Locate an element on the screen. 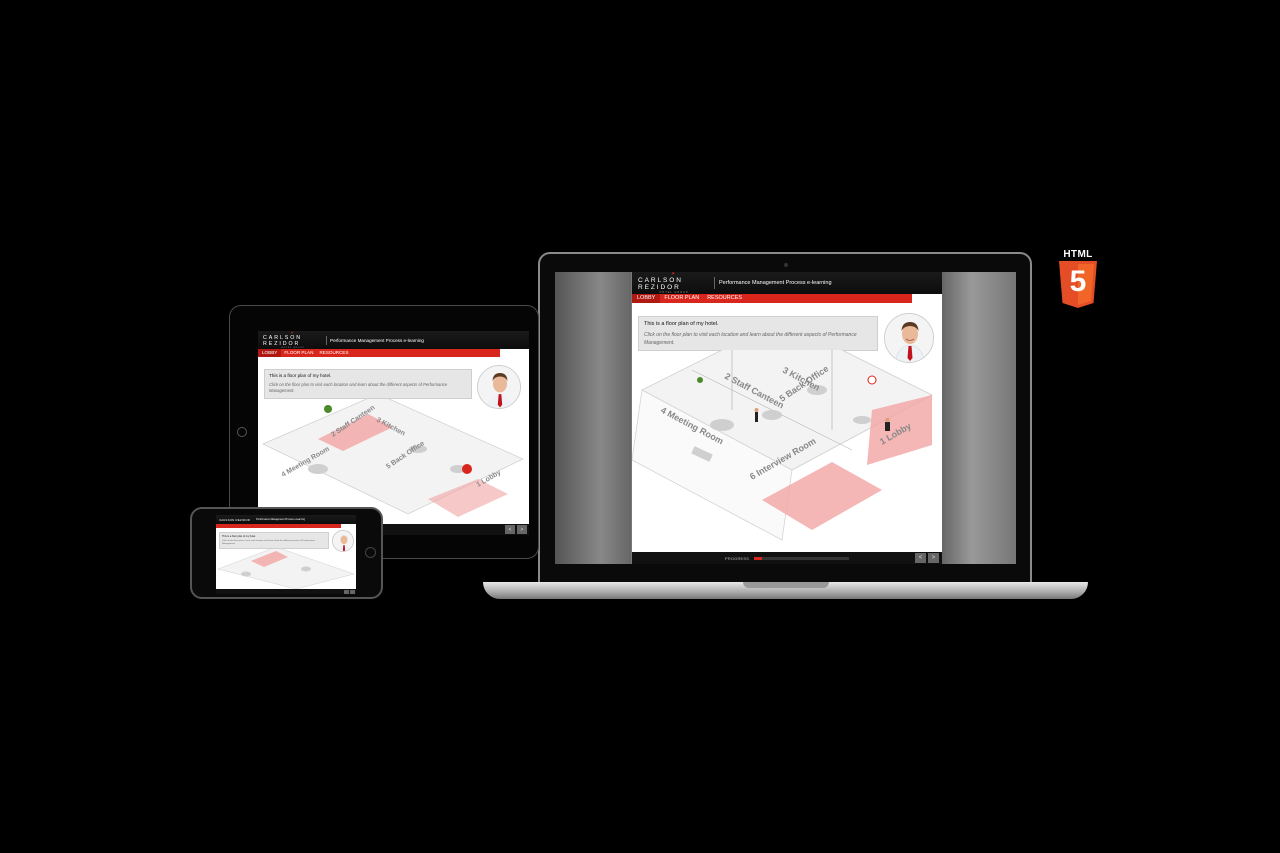 This screenshot has width=1280, height=853. phone-nav is located at coordinates (278, 526).